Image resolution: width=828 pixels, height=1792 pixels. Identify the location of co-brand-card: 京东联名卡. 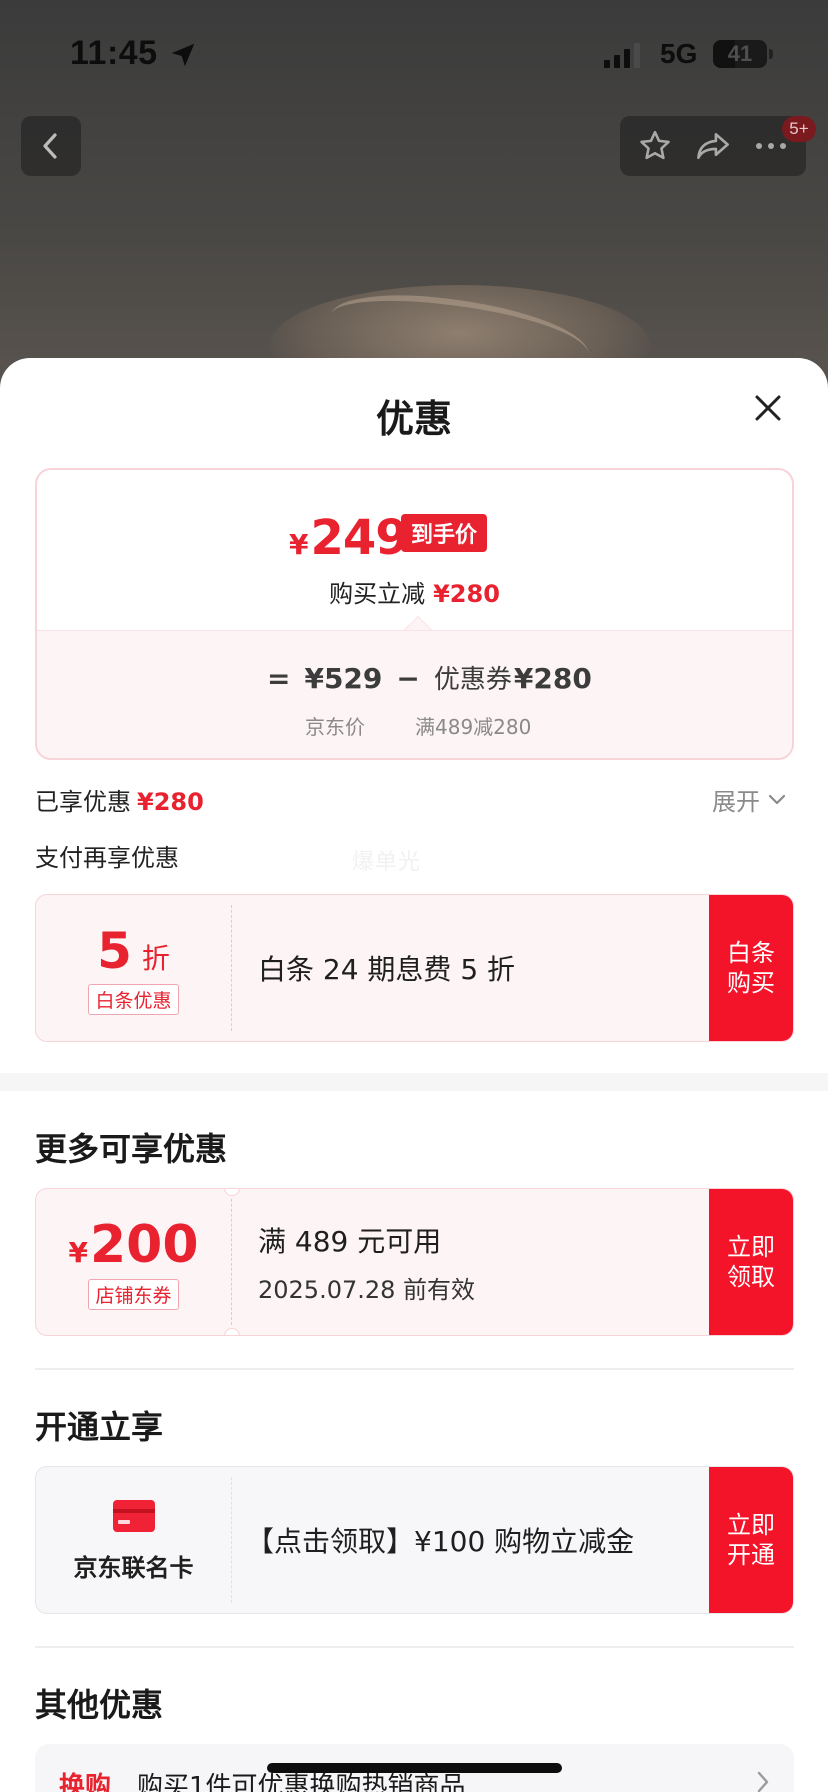
(133, 1540).